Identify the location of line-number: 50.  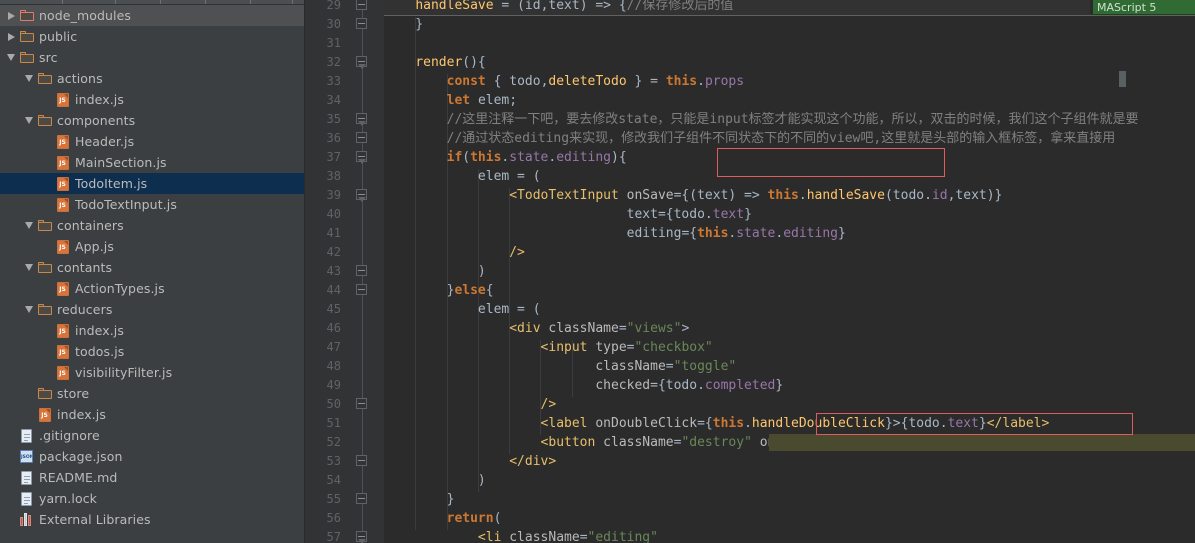
(333, 404).